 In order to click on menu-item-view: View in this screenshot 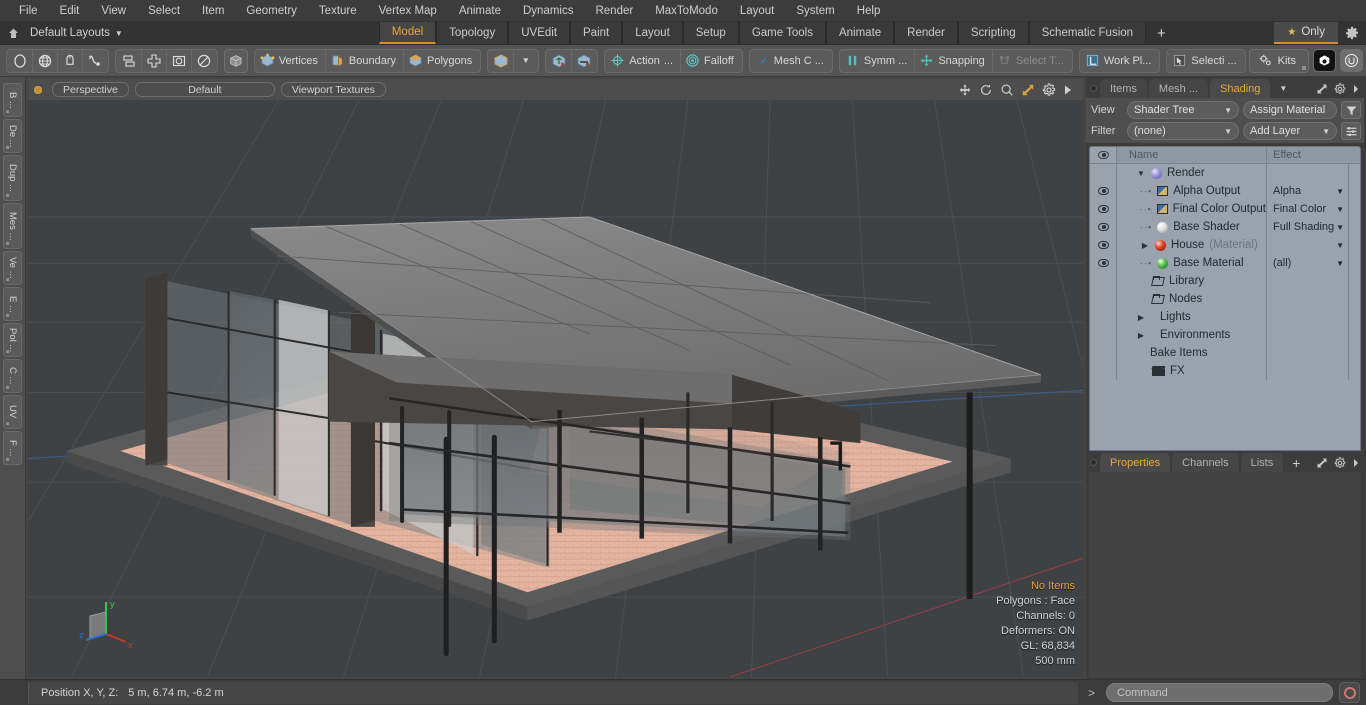, I will do `click(113, 11)`.